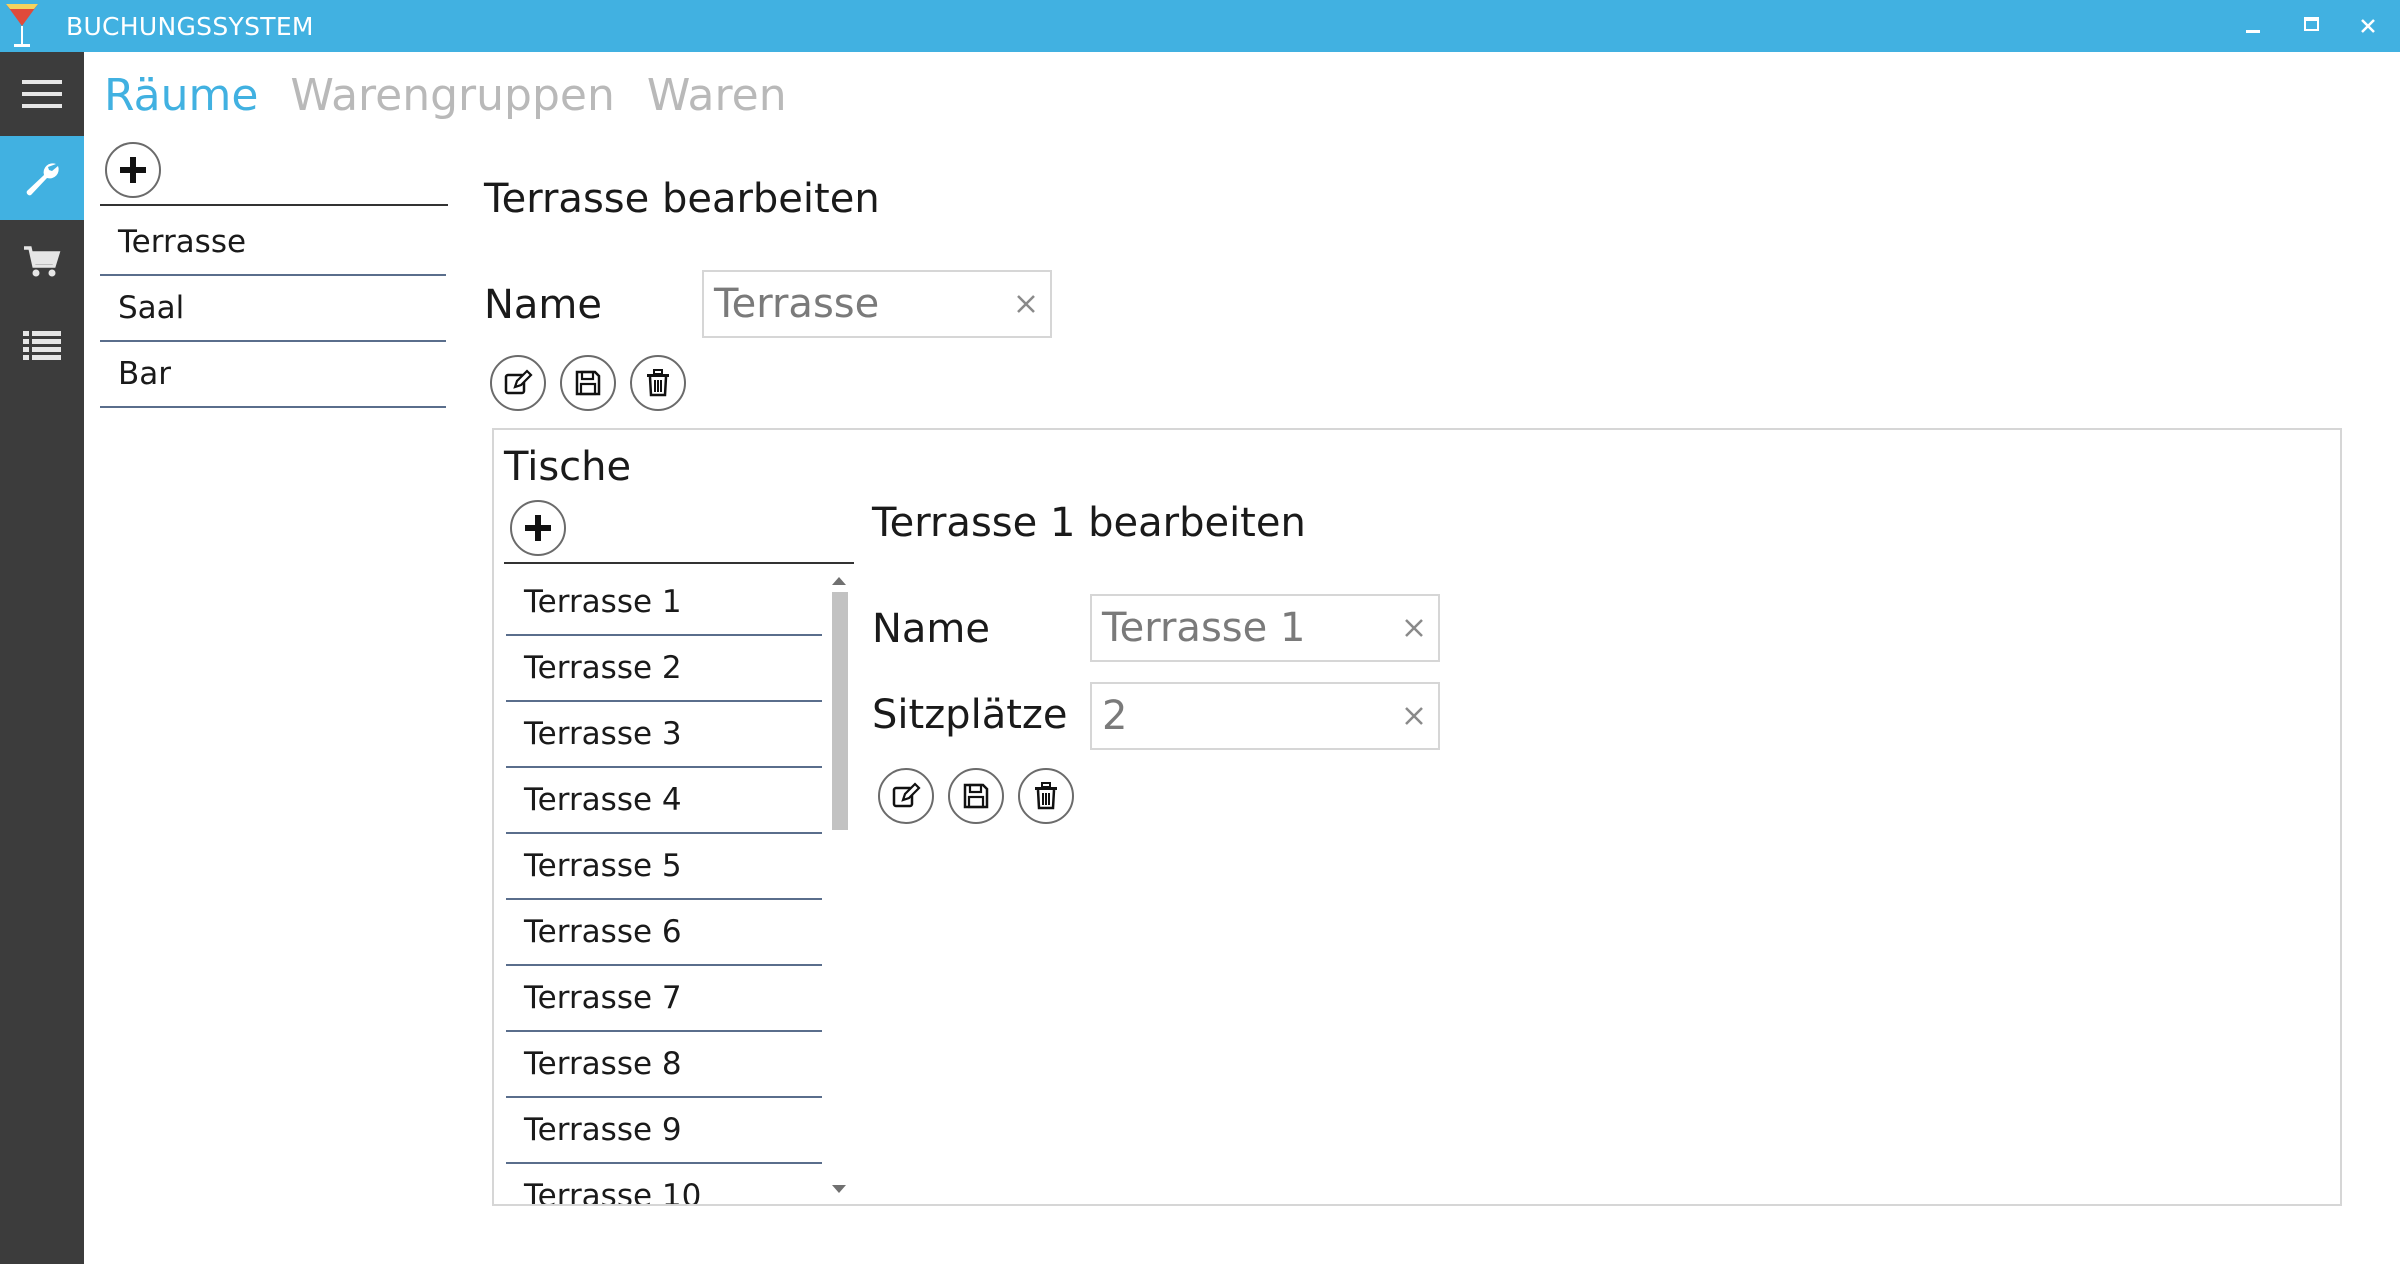  I want to click on tab-bar: Räume Warengruppen Waren, so click(454, 95).